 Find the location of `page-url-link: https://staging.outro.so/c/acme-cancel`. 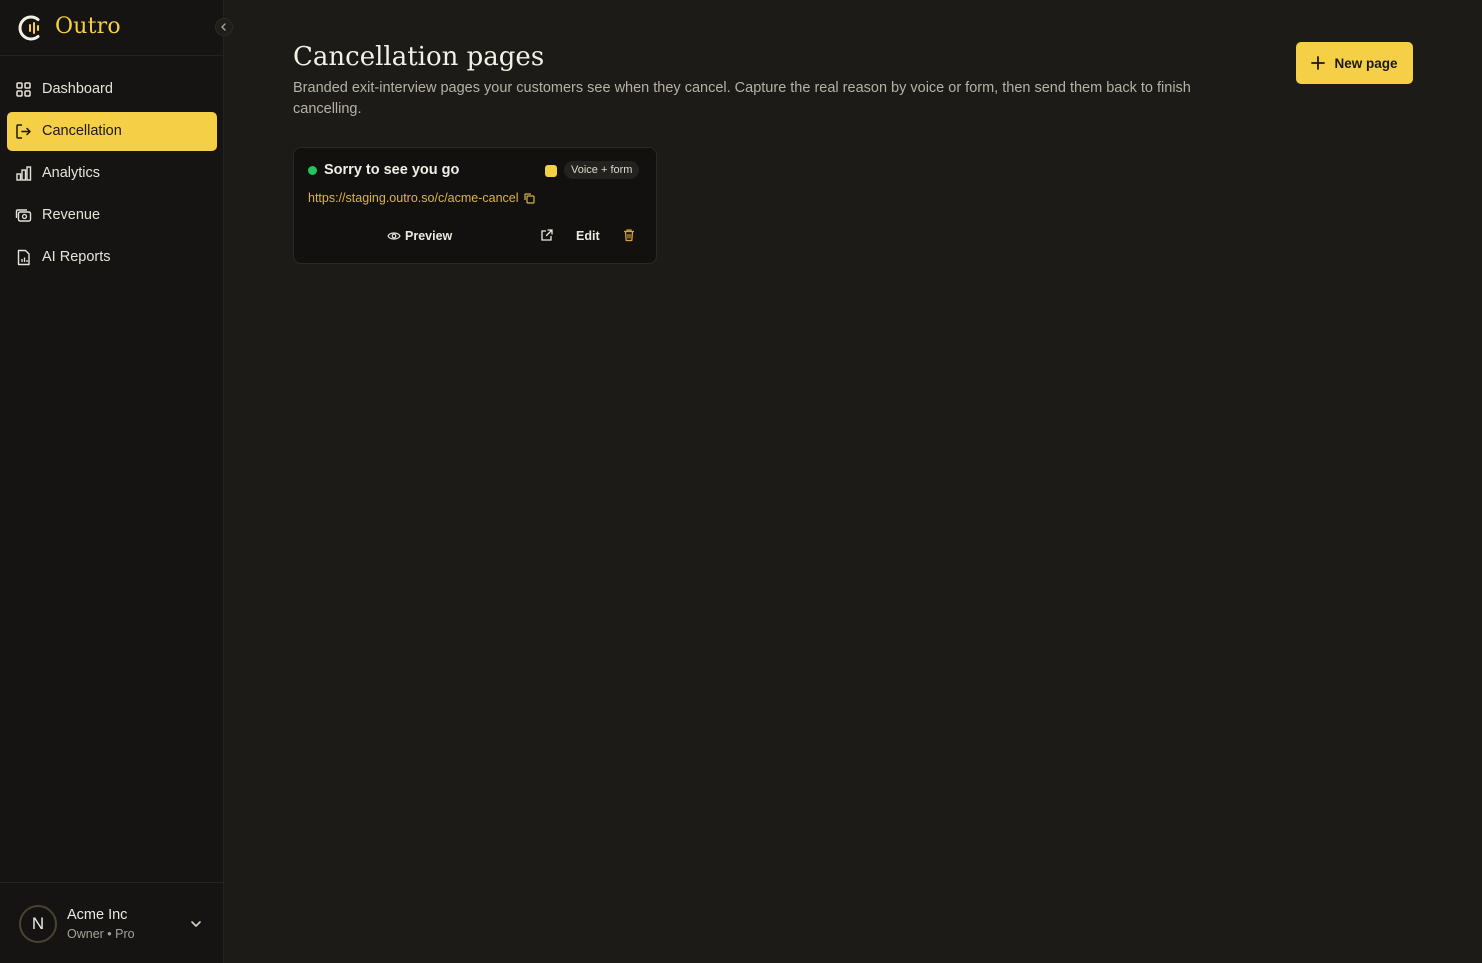

page-url-link: https://staging.outro.so/c/acme-cancel is located at coordinates (421, 198).